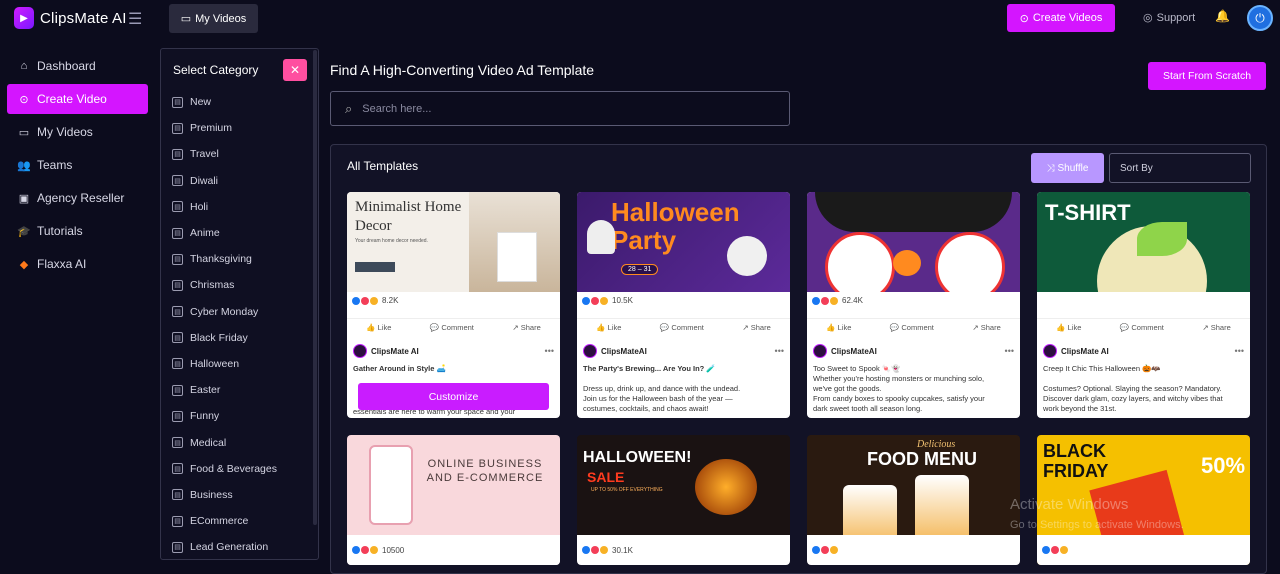 The width and height of the screenshot is (1280, 574). I want to click on template-thumbnail, so click(913, 242).